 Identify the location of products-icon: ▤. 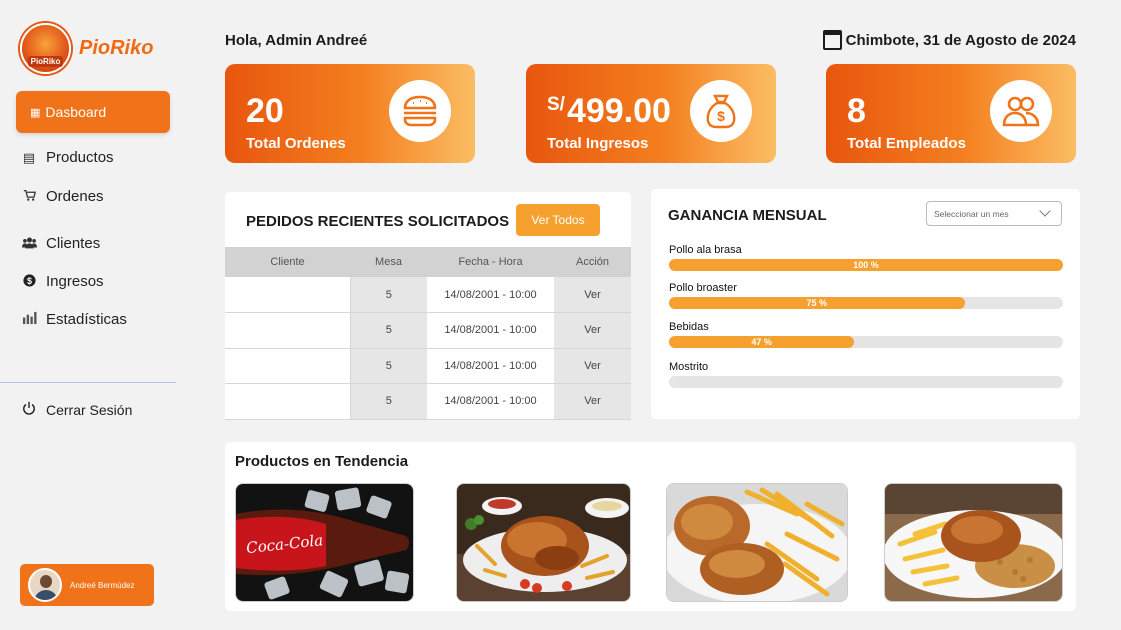
(29, 157).